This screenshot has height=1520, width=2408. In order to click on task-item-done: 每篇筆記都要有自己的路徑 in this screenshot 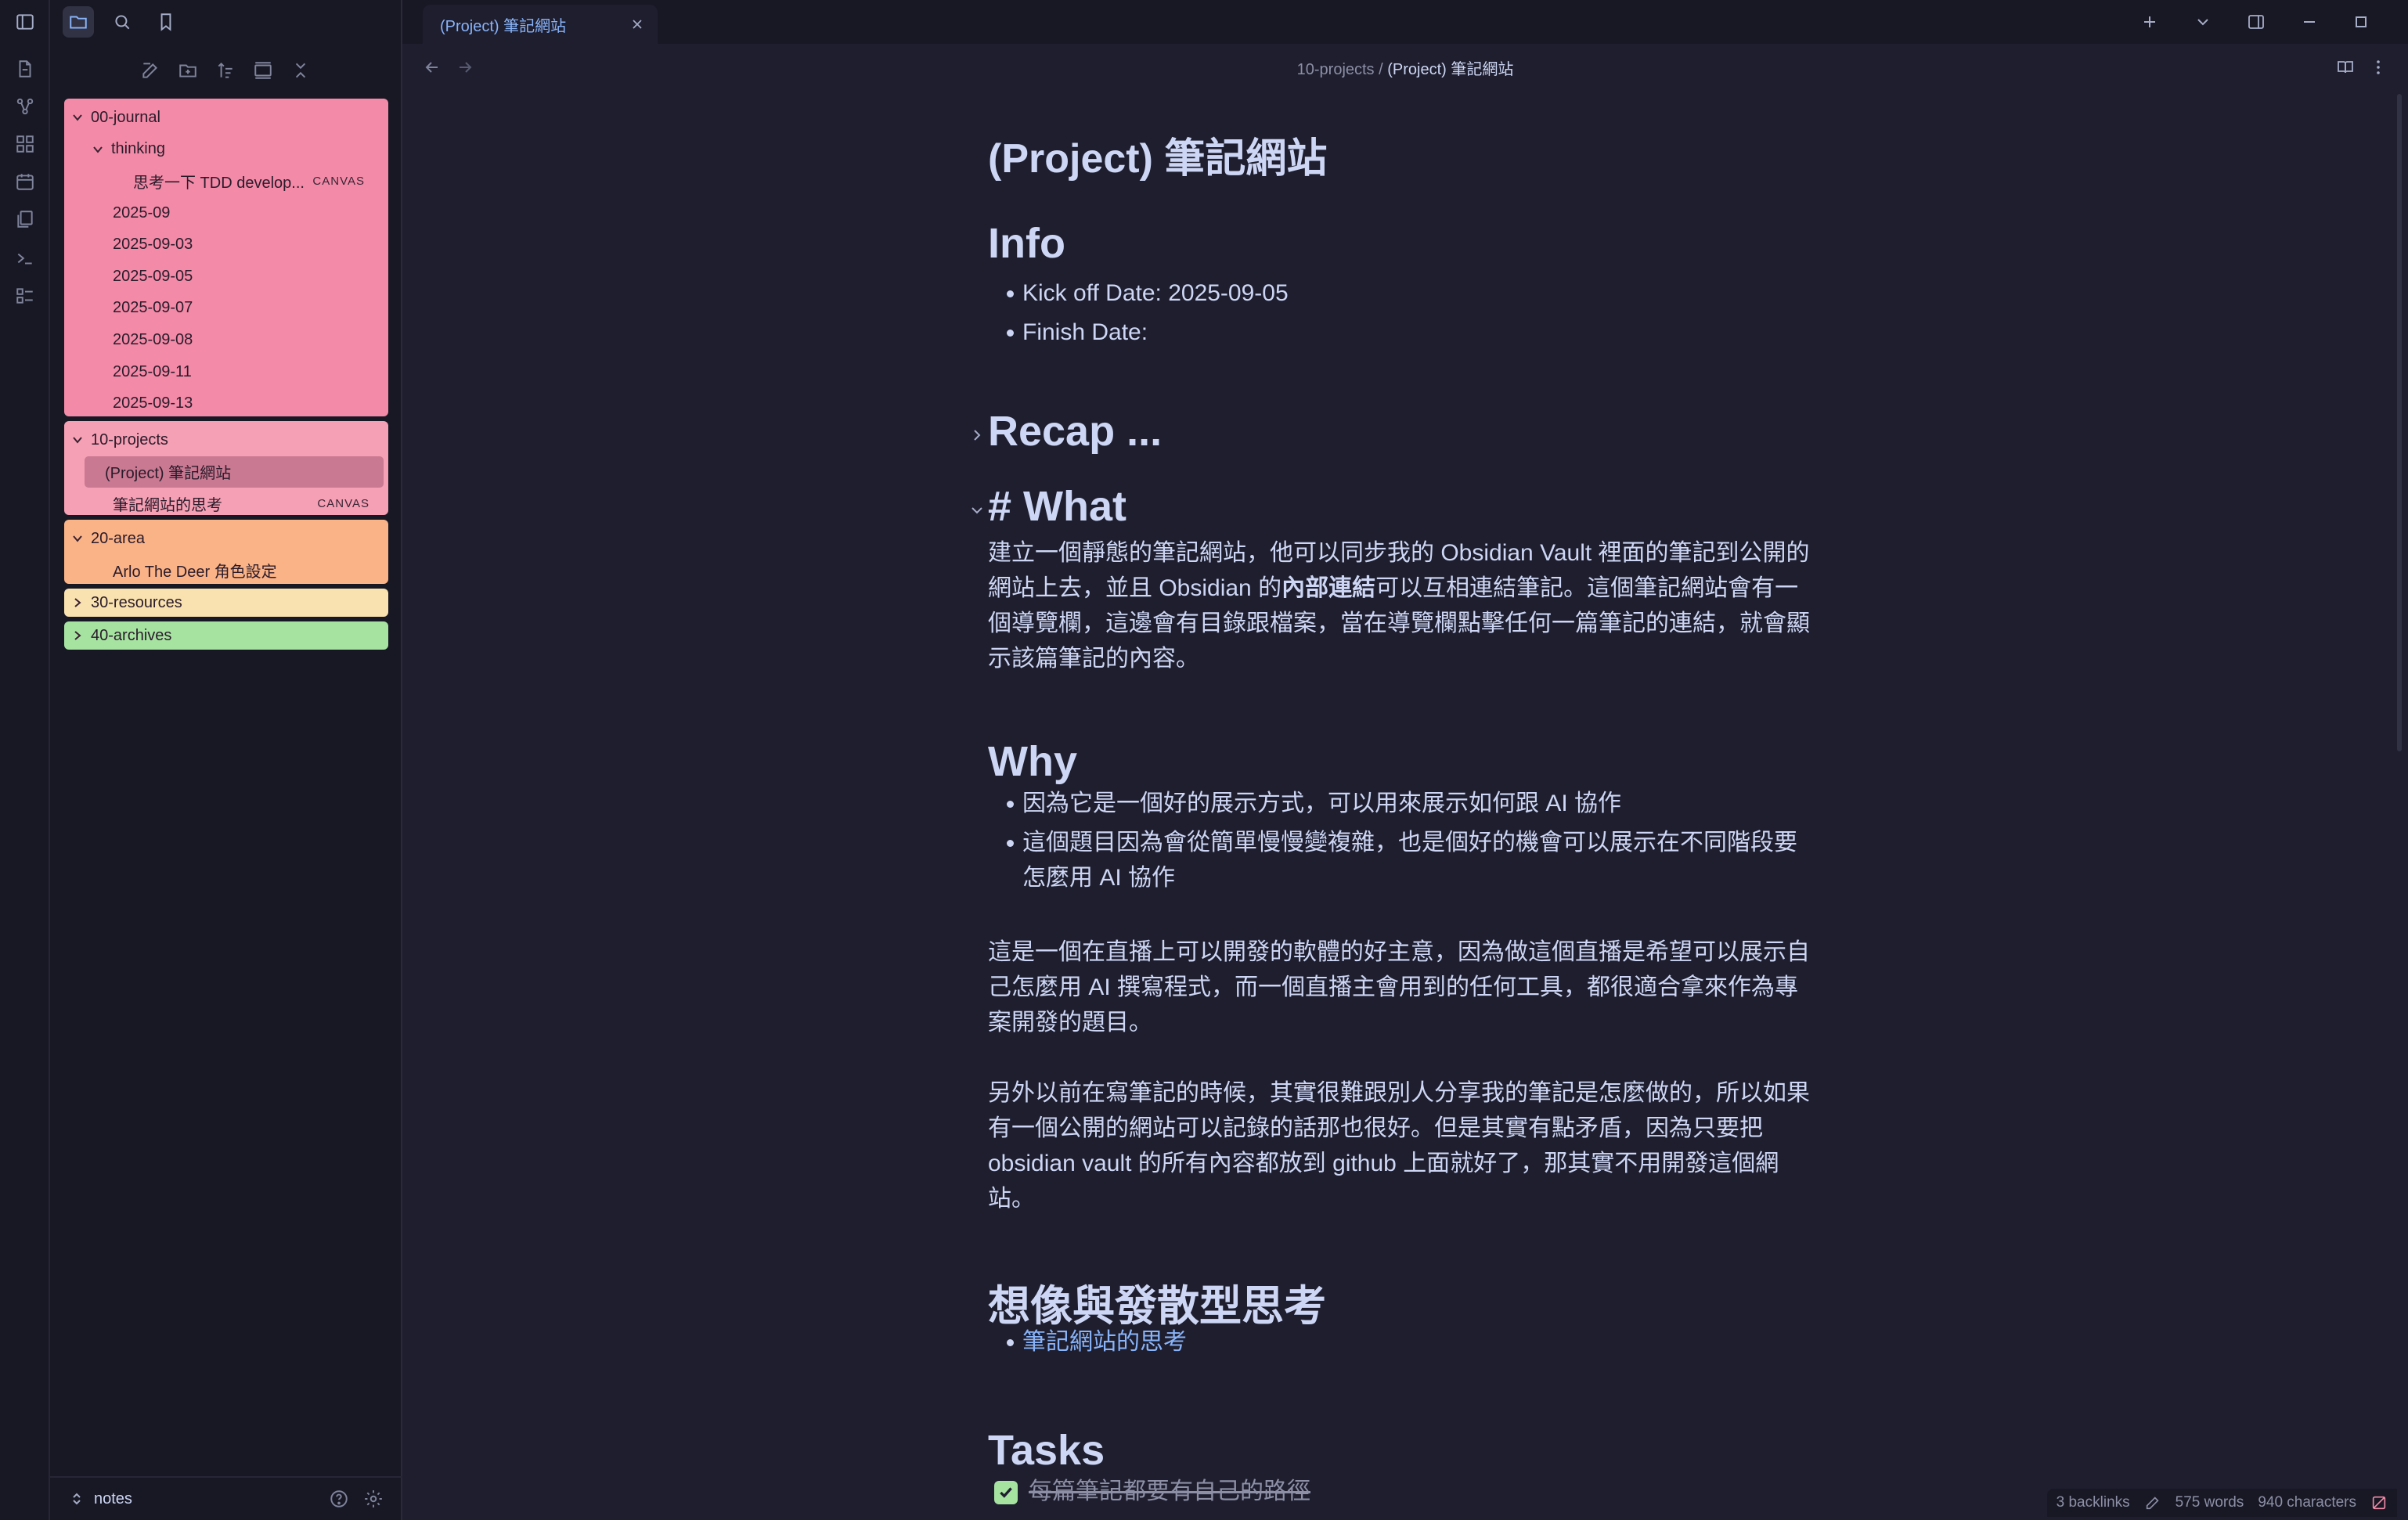, I will do `click(1152, 1492)`.